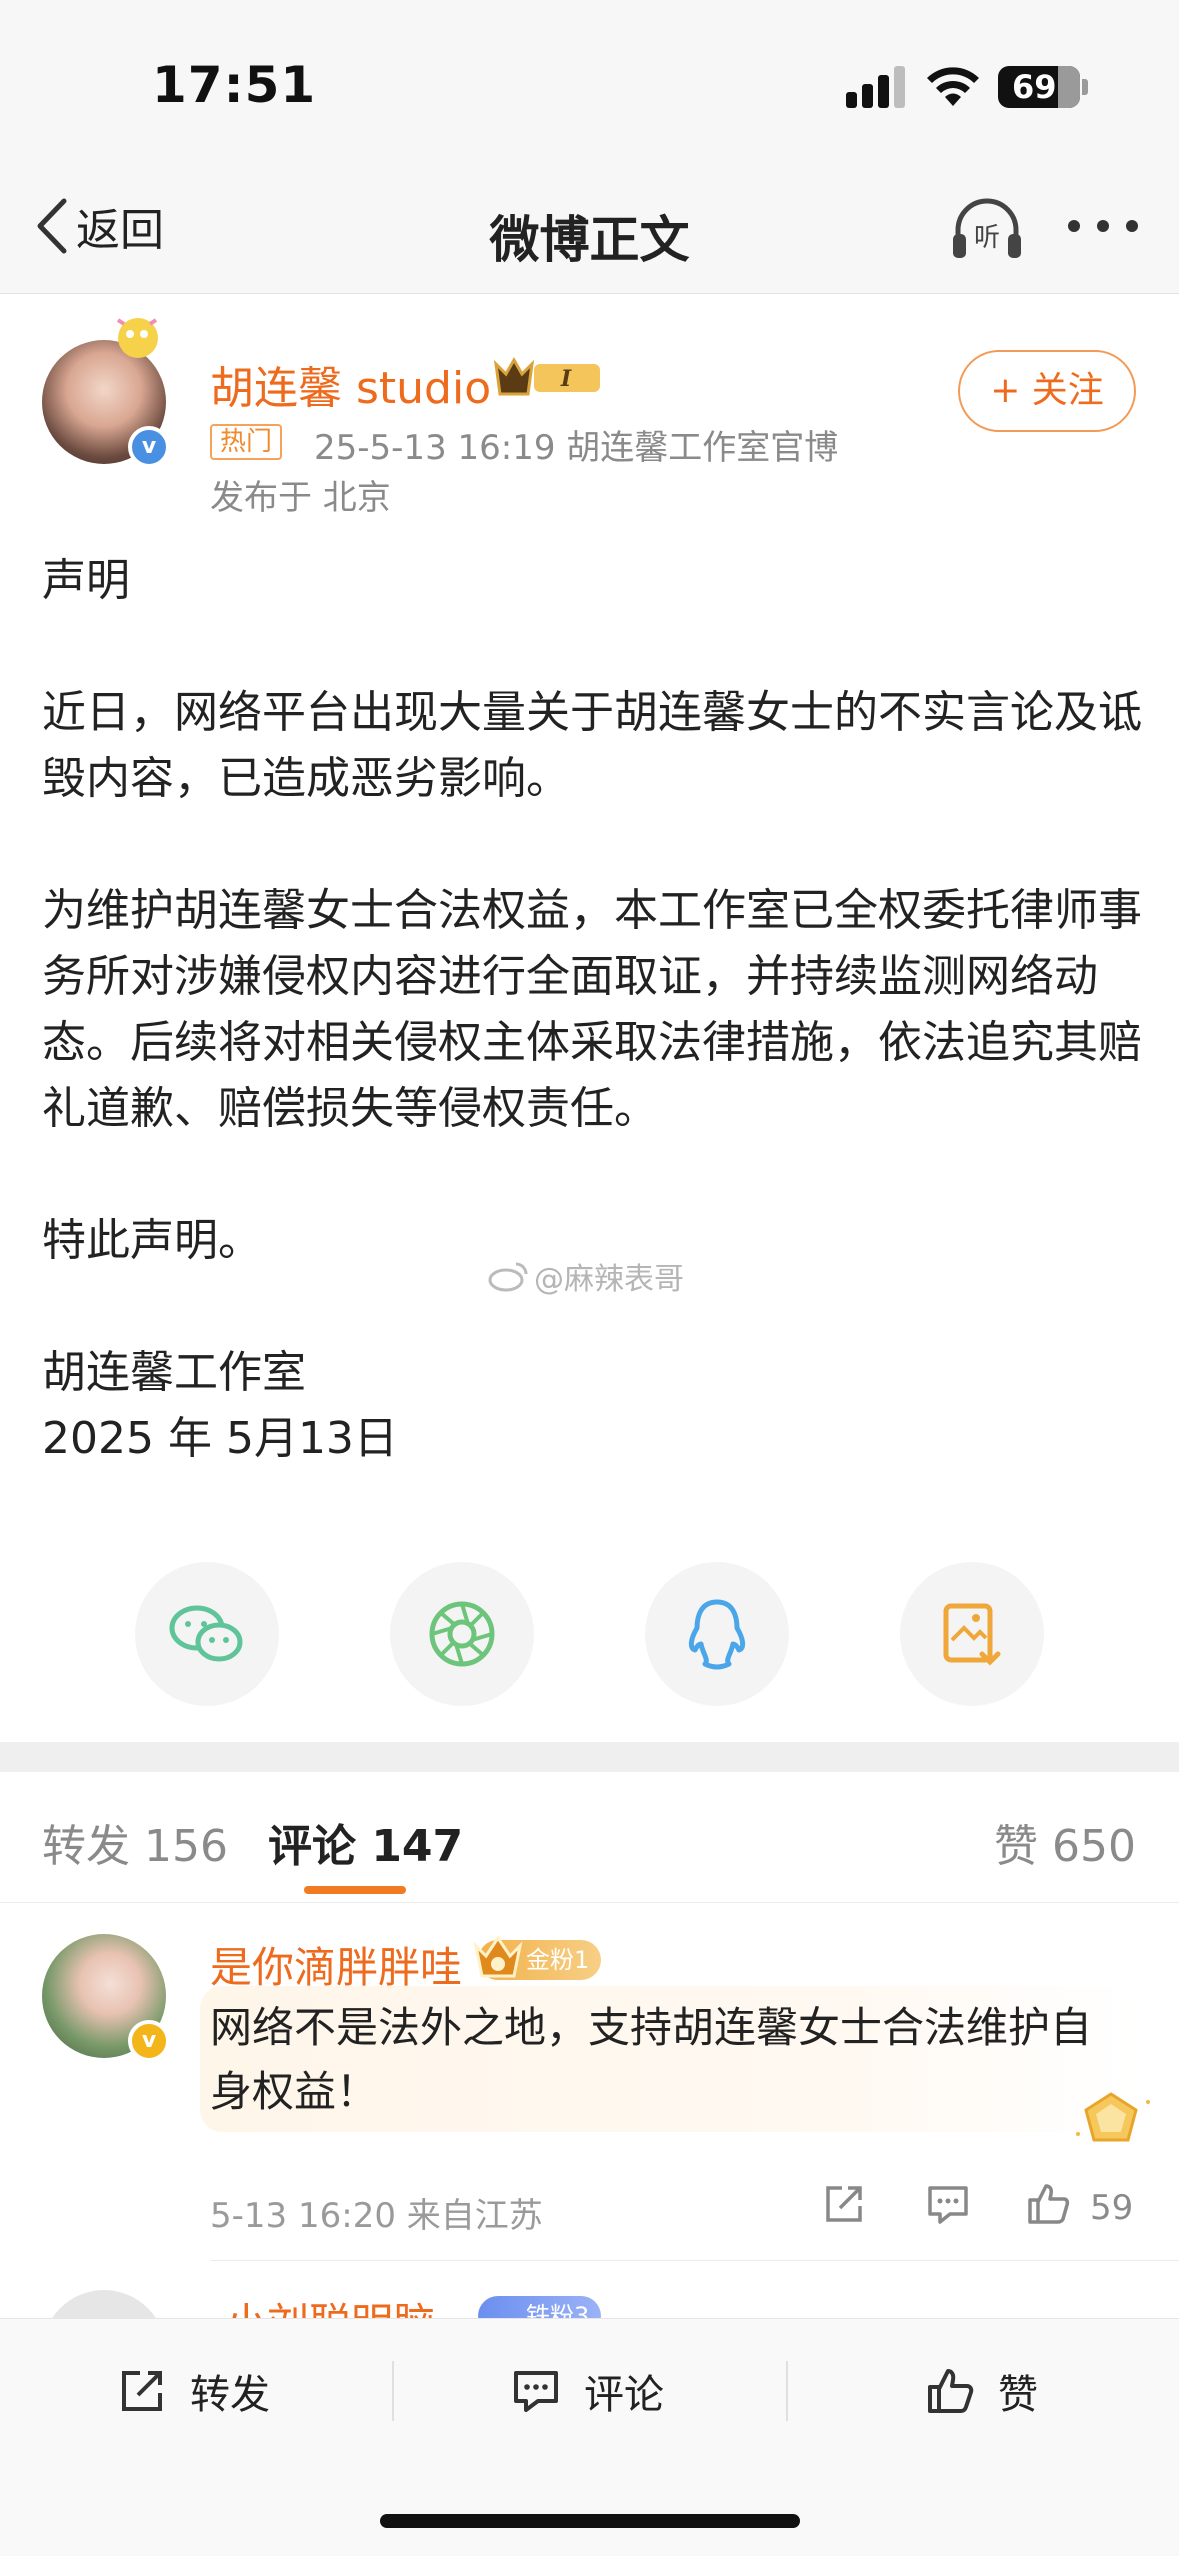 This screenshot has width=1179, height=2556. I want to click on wechat-icon, so click(206, 1633).